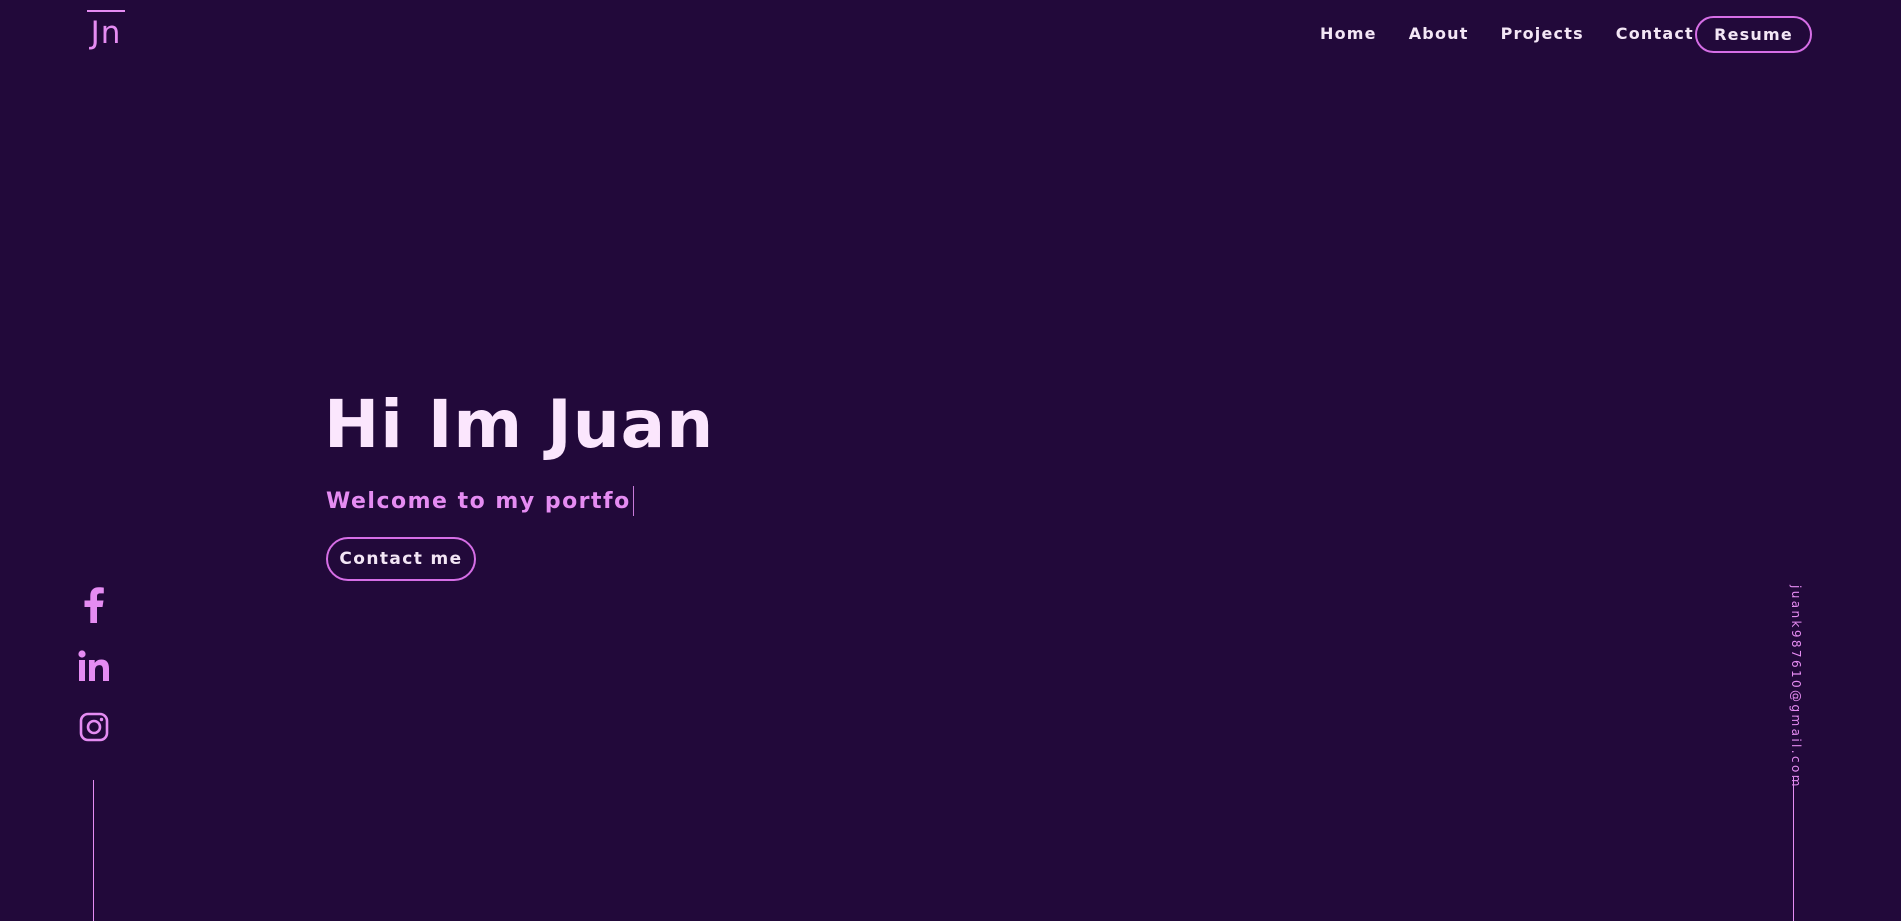  I want to click on instagram-icon, so click(94, 727).